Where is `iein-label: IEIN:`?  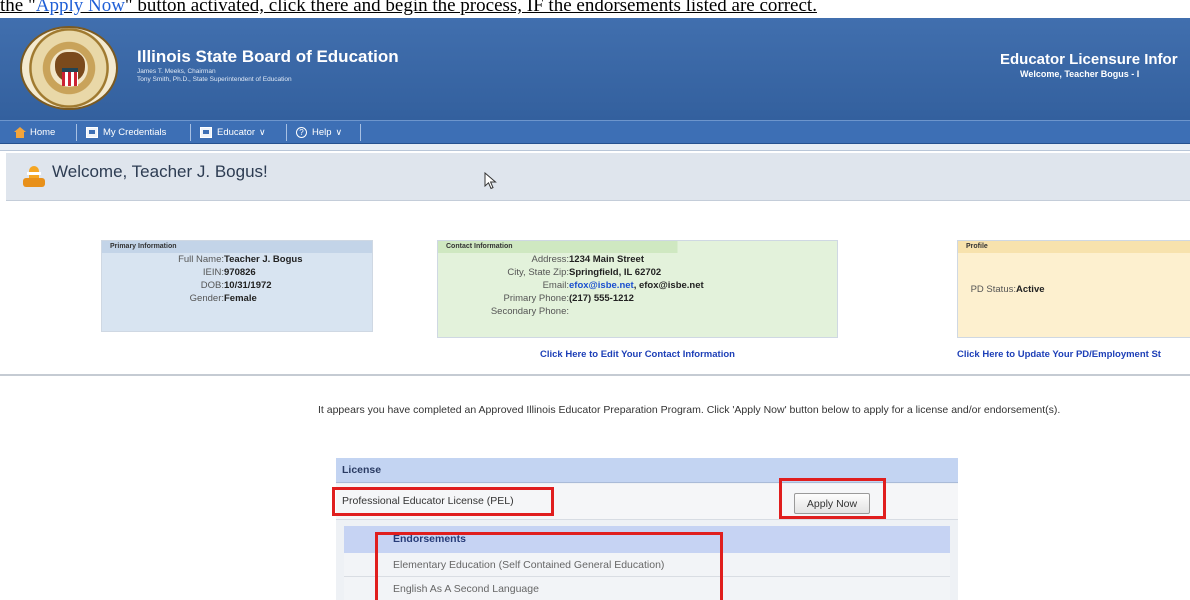 iein-label: IEIN: is located at coordinates (213, 272).